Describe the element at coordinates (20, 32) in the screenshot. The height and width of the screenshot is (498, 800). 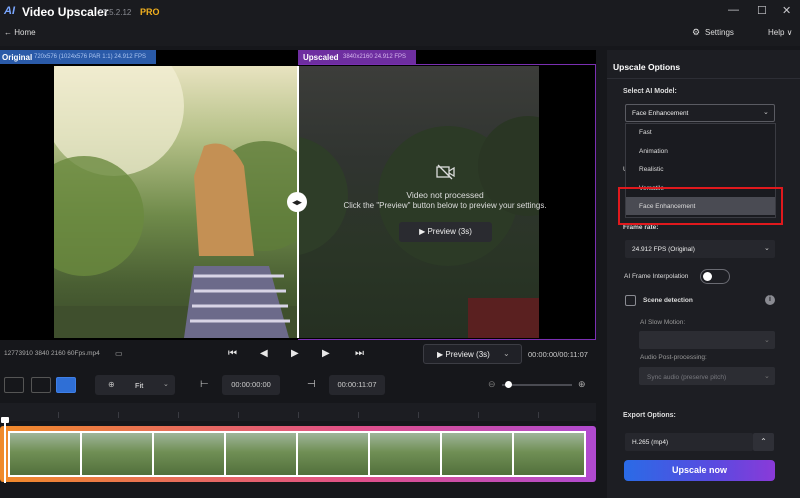
I see `back-home-link: ← Home` at that location.